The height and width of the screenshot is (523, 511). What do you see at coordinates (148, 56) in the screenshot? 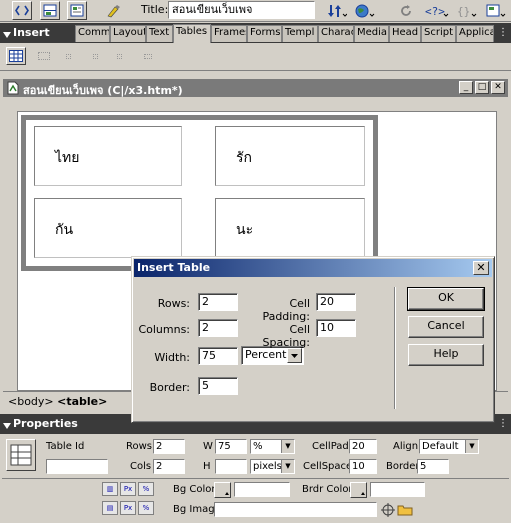
I see `table-caption-icon` at bounding box center [148, 56].